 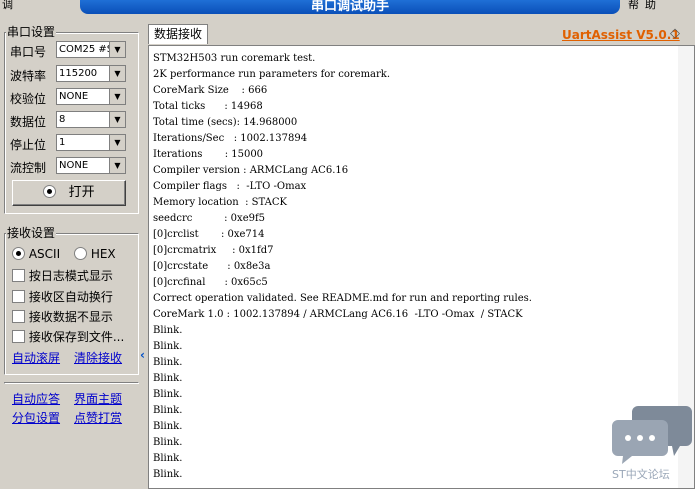 What do you see at coordinates (225, 122) in the screenshot?
I see `received-line: Total time (secs): 14.968000` at bounding box center [225, 122].